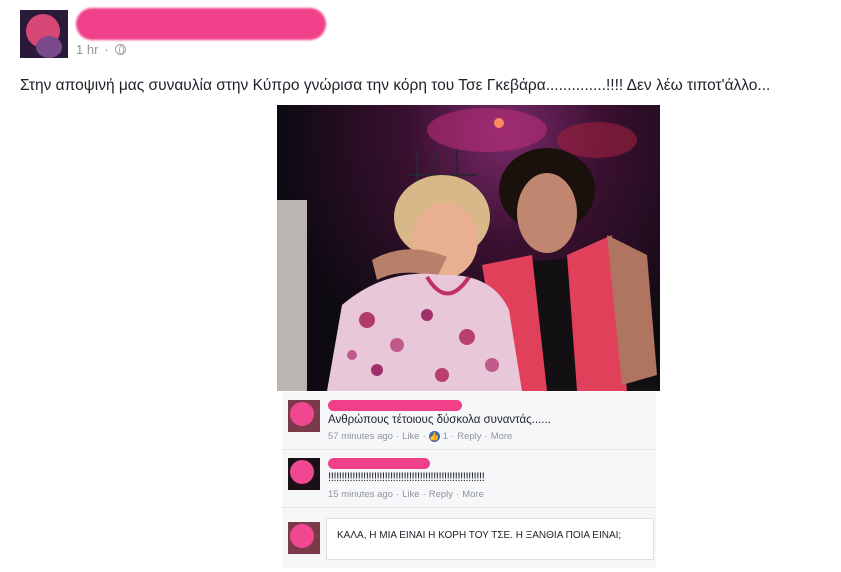 The height and width of the screenshot is (572, 841). What do you see at coordinates (201, 24) in the screenshot?
I see `post-author-name-redacted` at bounding box center [201, 24].